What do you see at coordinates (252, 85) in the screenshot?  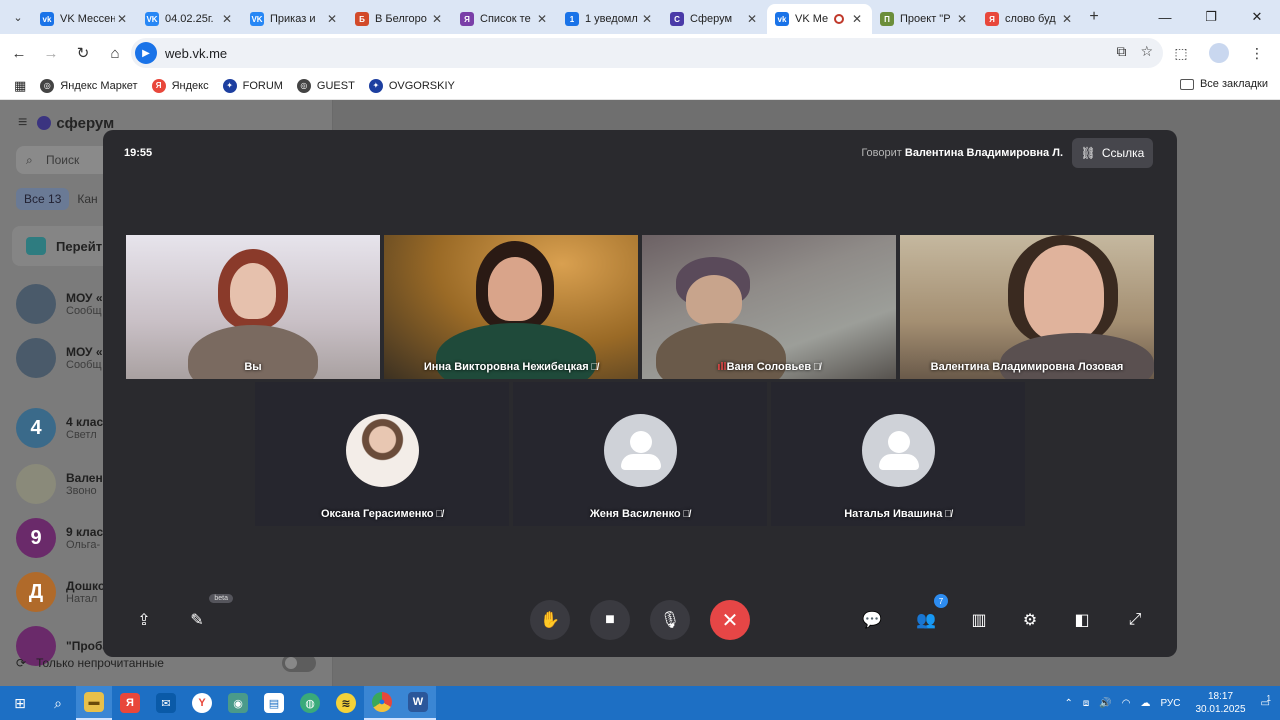 I see `bookmark-item: ✦ FORUM` at bounding box center [252, 85].